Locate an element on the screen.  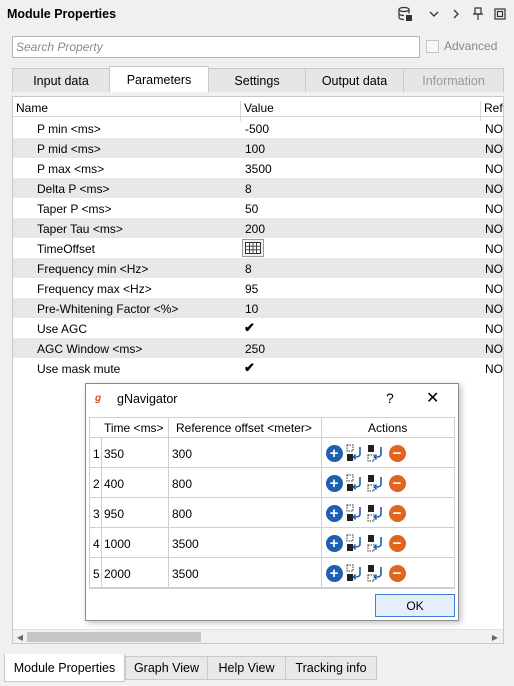
property-value: 250 is located at coordinates (255, 349).